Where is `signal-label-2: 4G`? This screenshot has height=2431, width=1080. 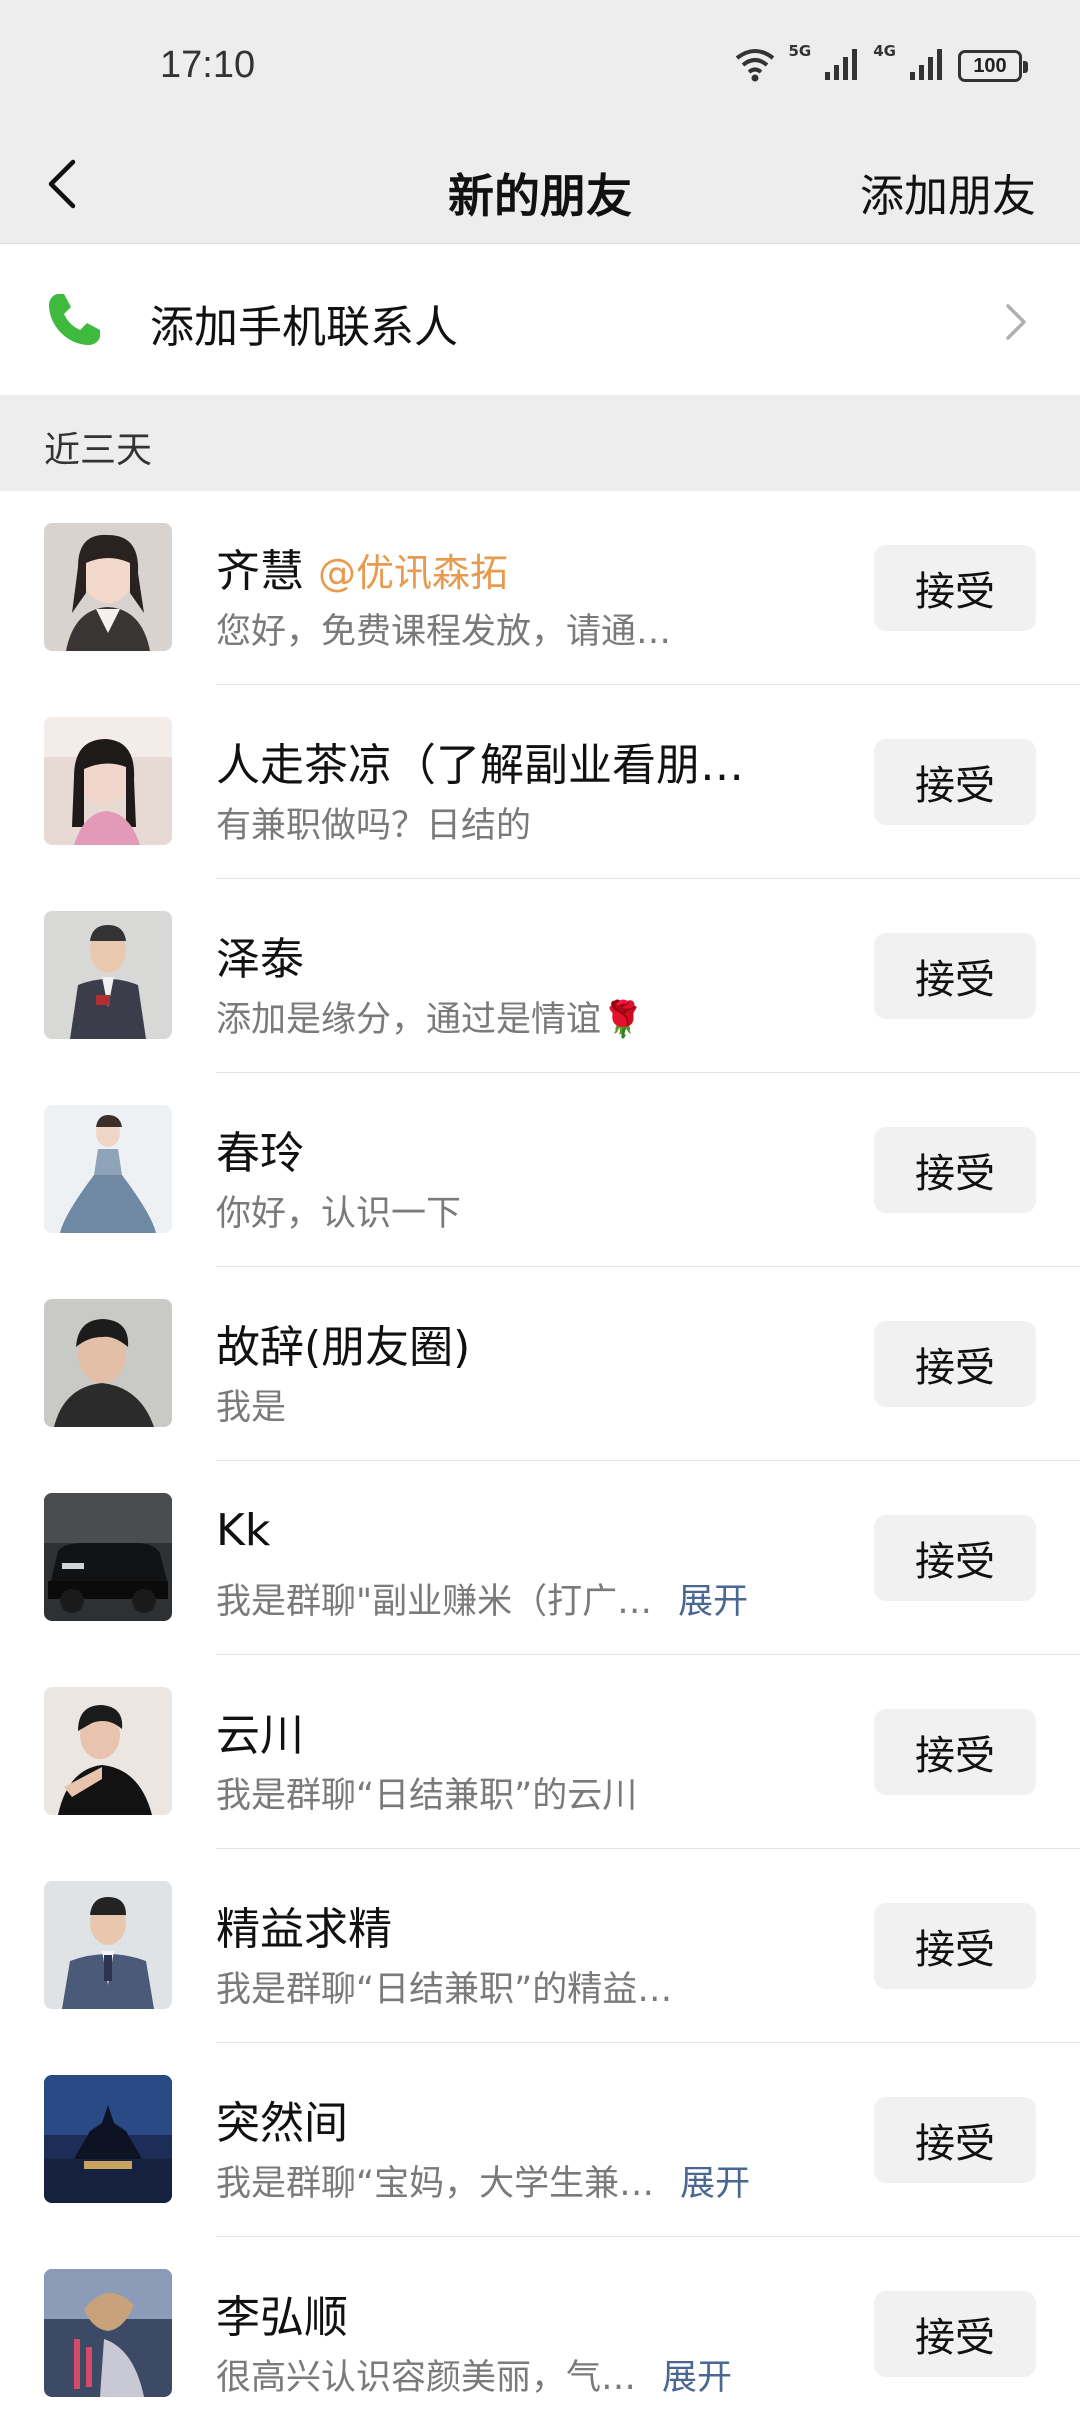
signal-label-2: 4G is located at coordinates (884, 51).